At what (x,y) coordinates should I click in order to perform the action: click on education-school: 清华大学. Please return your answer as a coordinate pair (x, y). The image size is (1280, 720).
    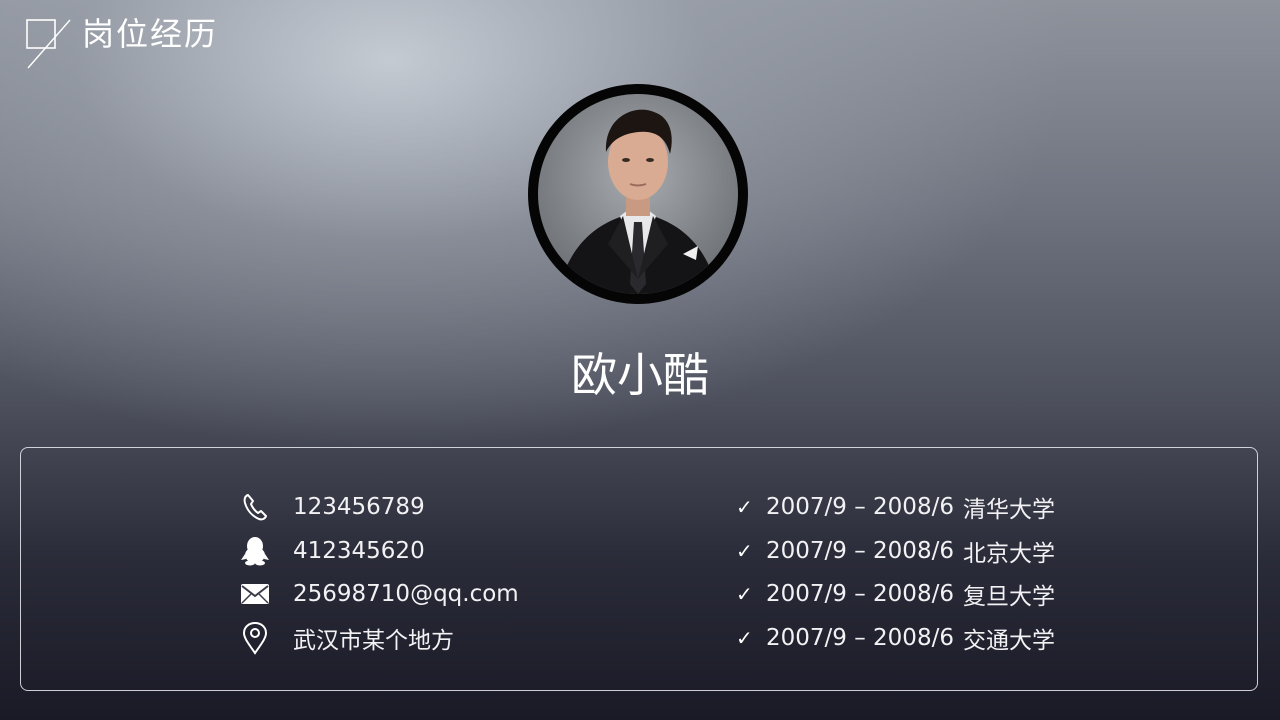
    Looking at the image, I should click on (1008, 510).